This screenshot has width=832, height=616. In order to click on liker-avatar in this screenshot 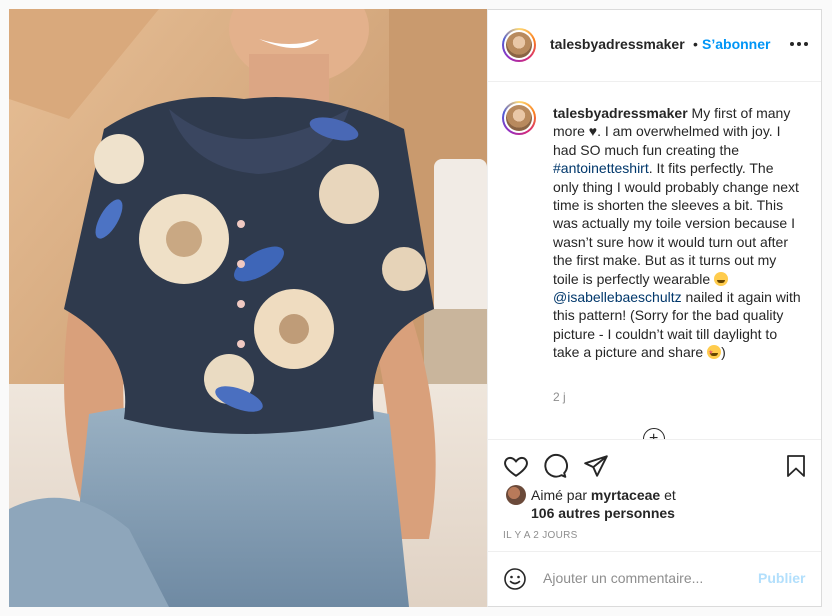, I will do `click(516, 495)`.